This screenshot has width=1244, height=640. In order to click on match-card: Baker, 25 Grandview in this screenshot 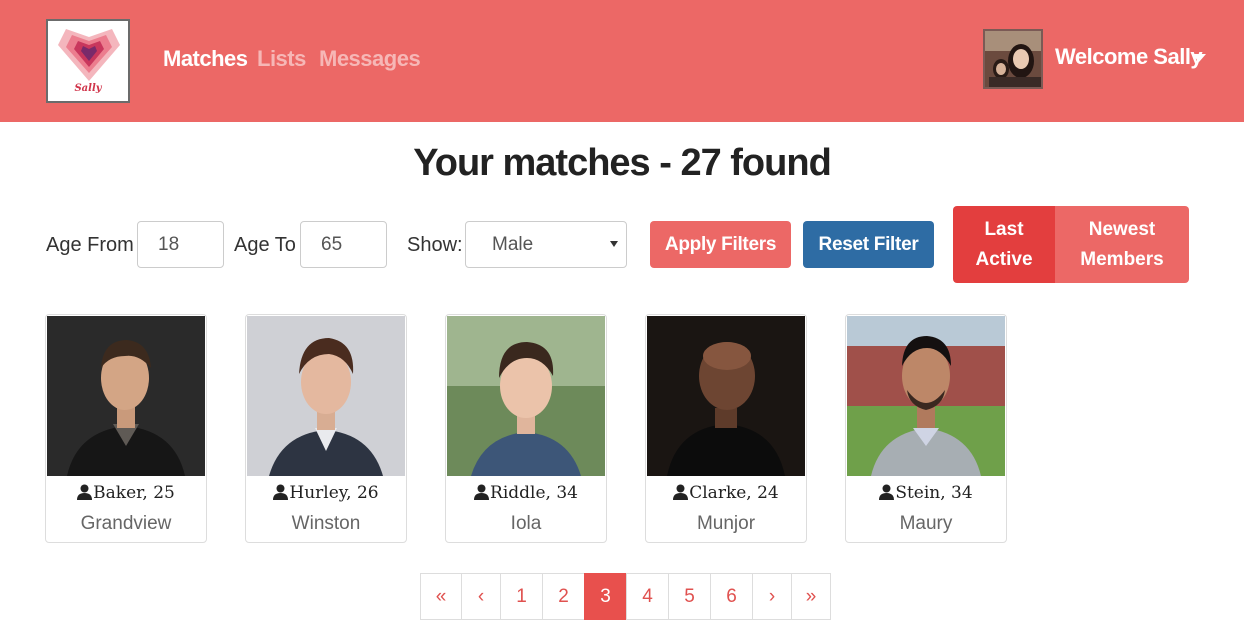, I will do `click(126, 428)`.